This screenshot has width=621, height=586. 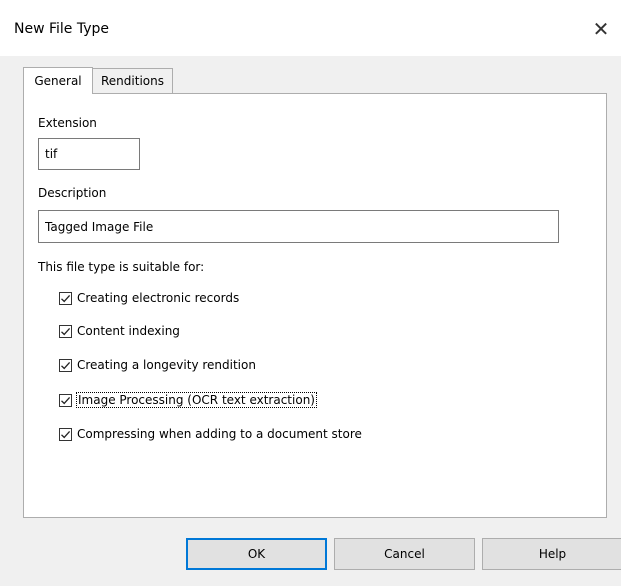 I want to click on window-title: New File Type, so click(x=62, y=29).